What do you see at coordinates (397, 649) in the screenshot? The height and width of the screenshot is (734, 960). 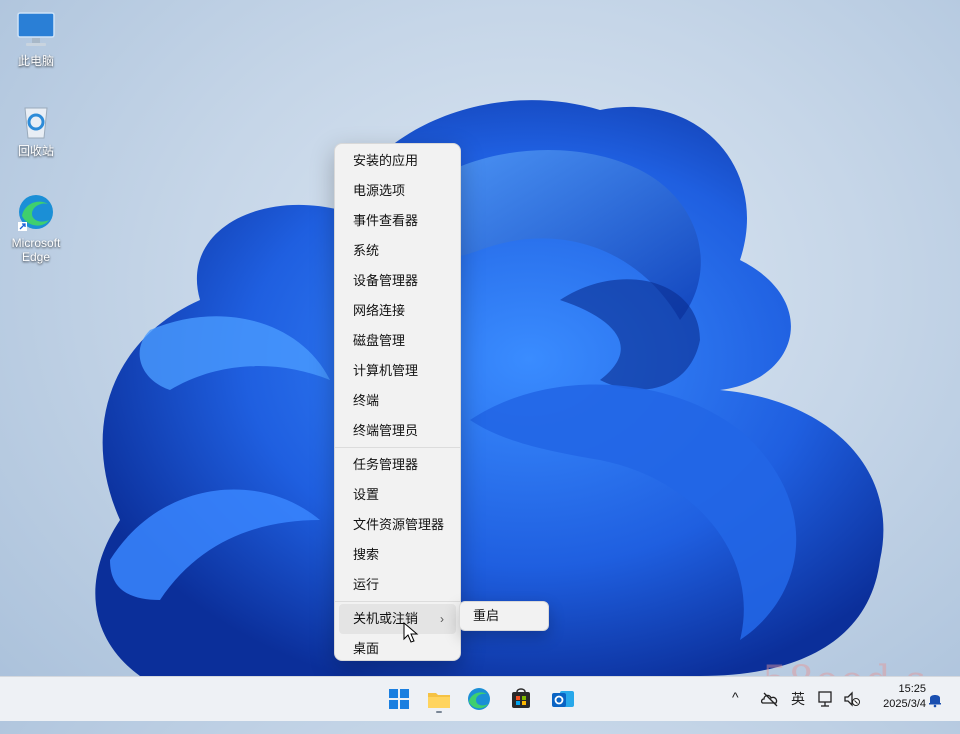 I see `menu-item-desktop: 桌面` at bounding box center [397, 649].